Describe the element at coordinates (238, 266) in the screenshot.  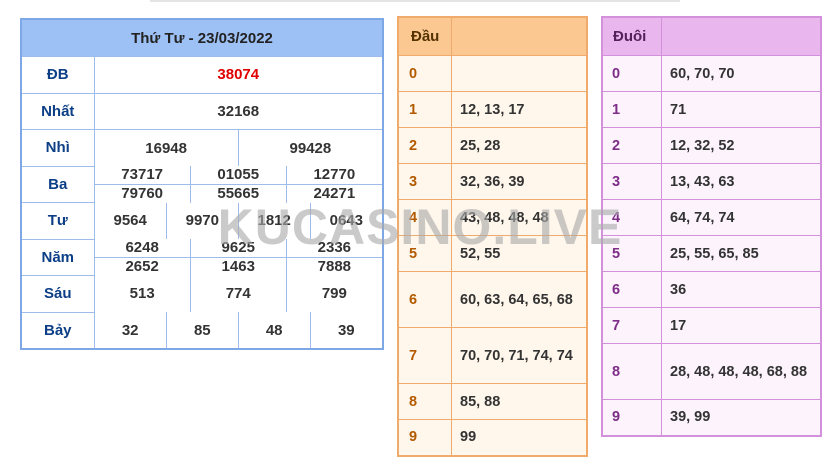
I see `prize-number: 1463` at that location.